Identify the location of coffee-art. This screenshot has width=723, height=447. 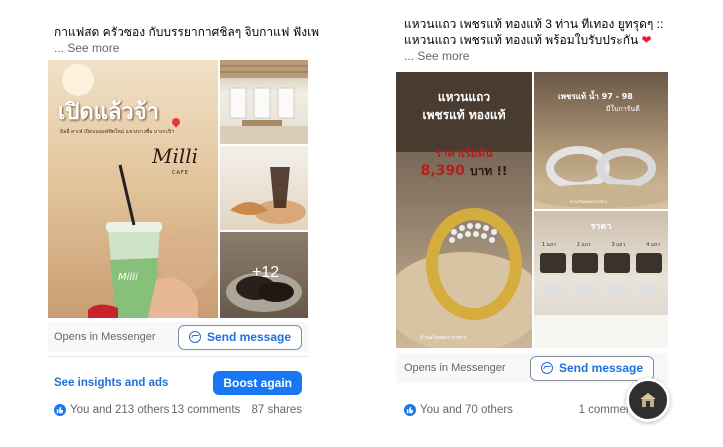
(268, 193).